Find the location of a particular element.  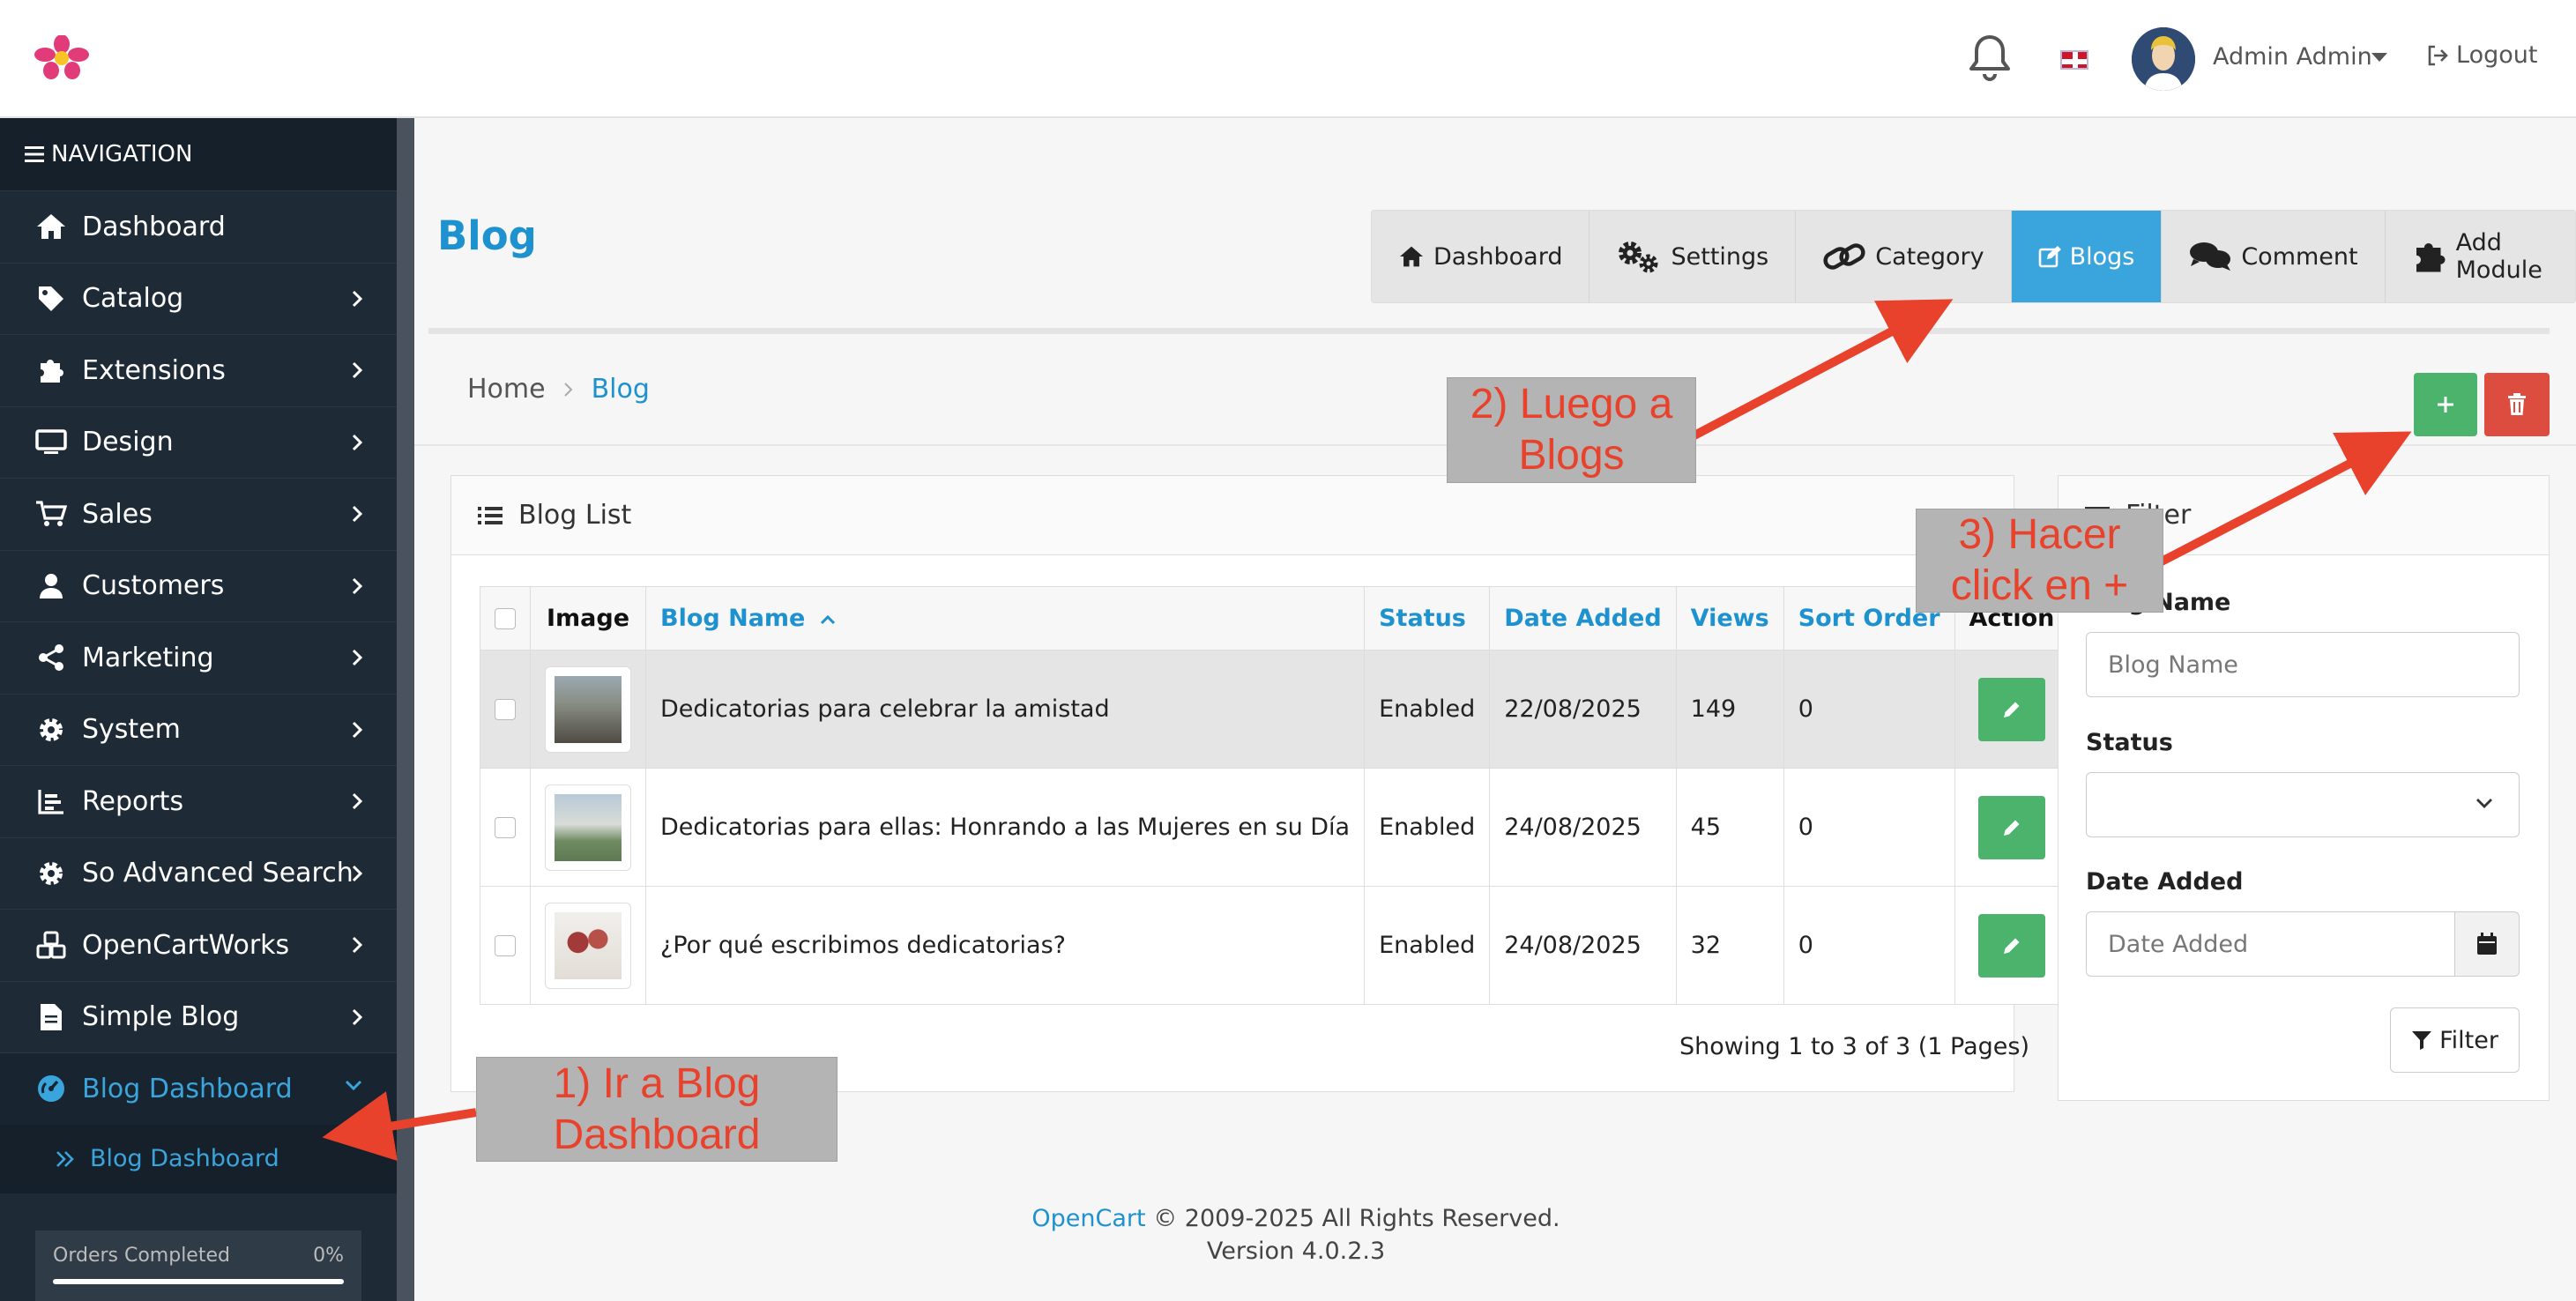

puzzle-icon is located at coordinates (2429, 256).